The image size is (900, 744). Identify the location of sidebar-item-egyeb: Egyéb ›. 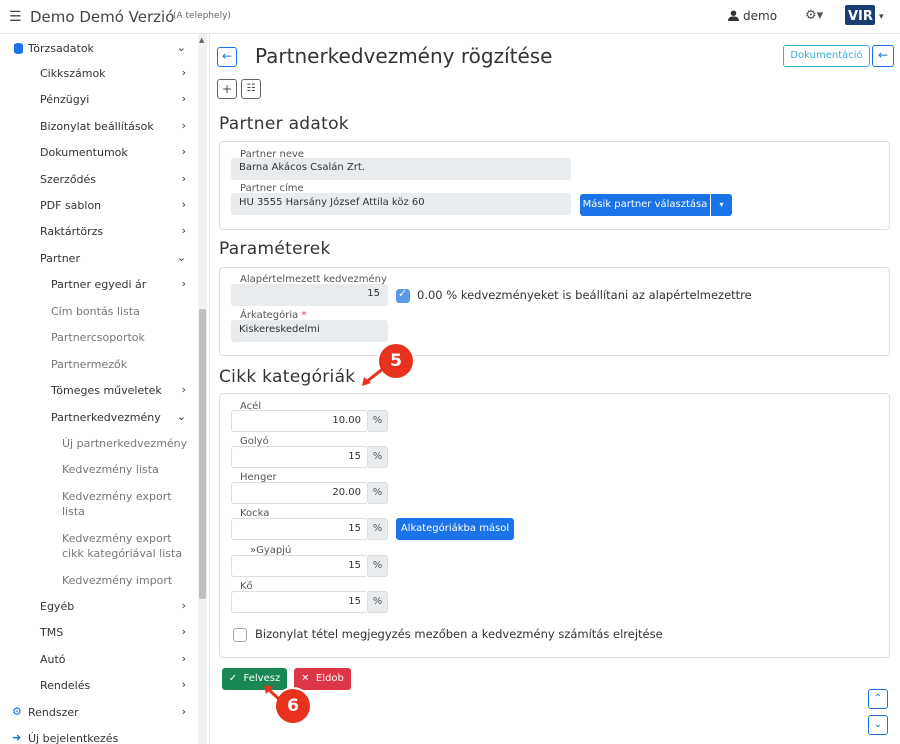
(99, 607).